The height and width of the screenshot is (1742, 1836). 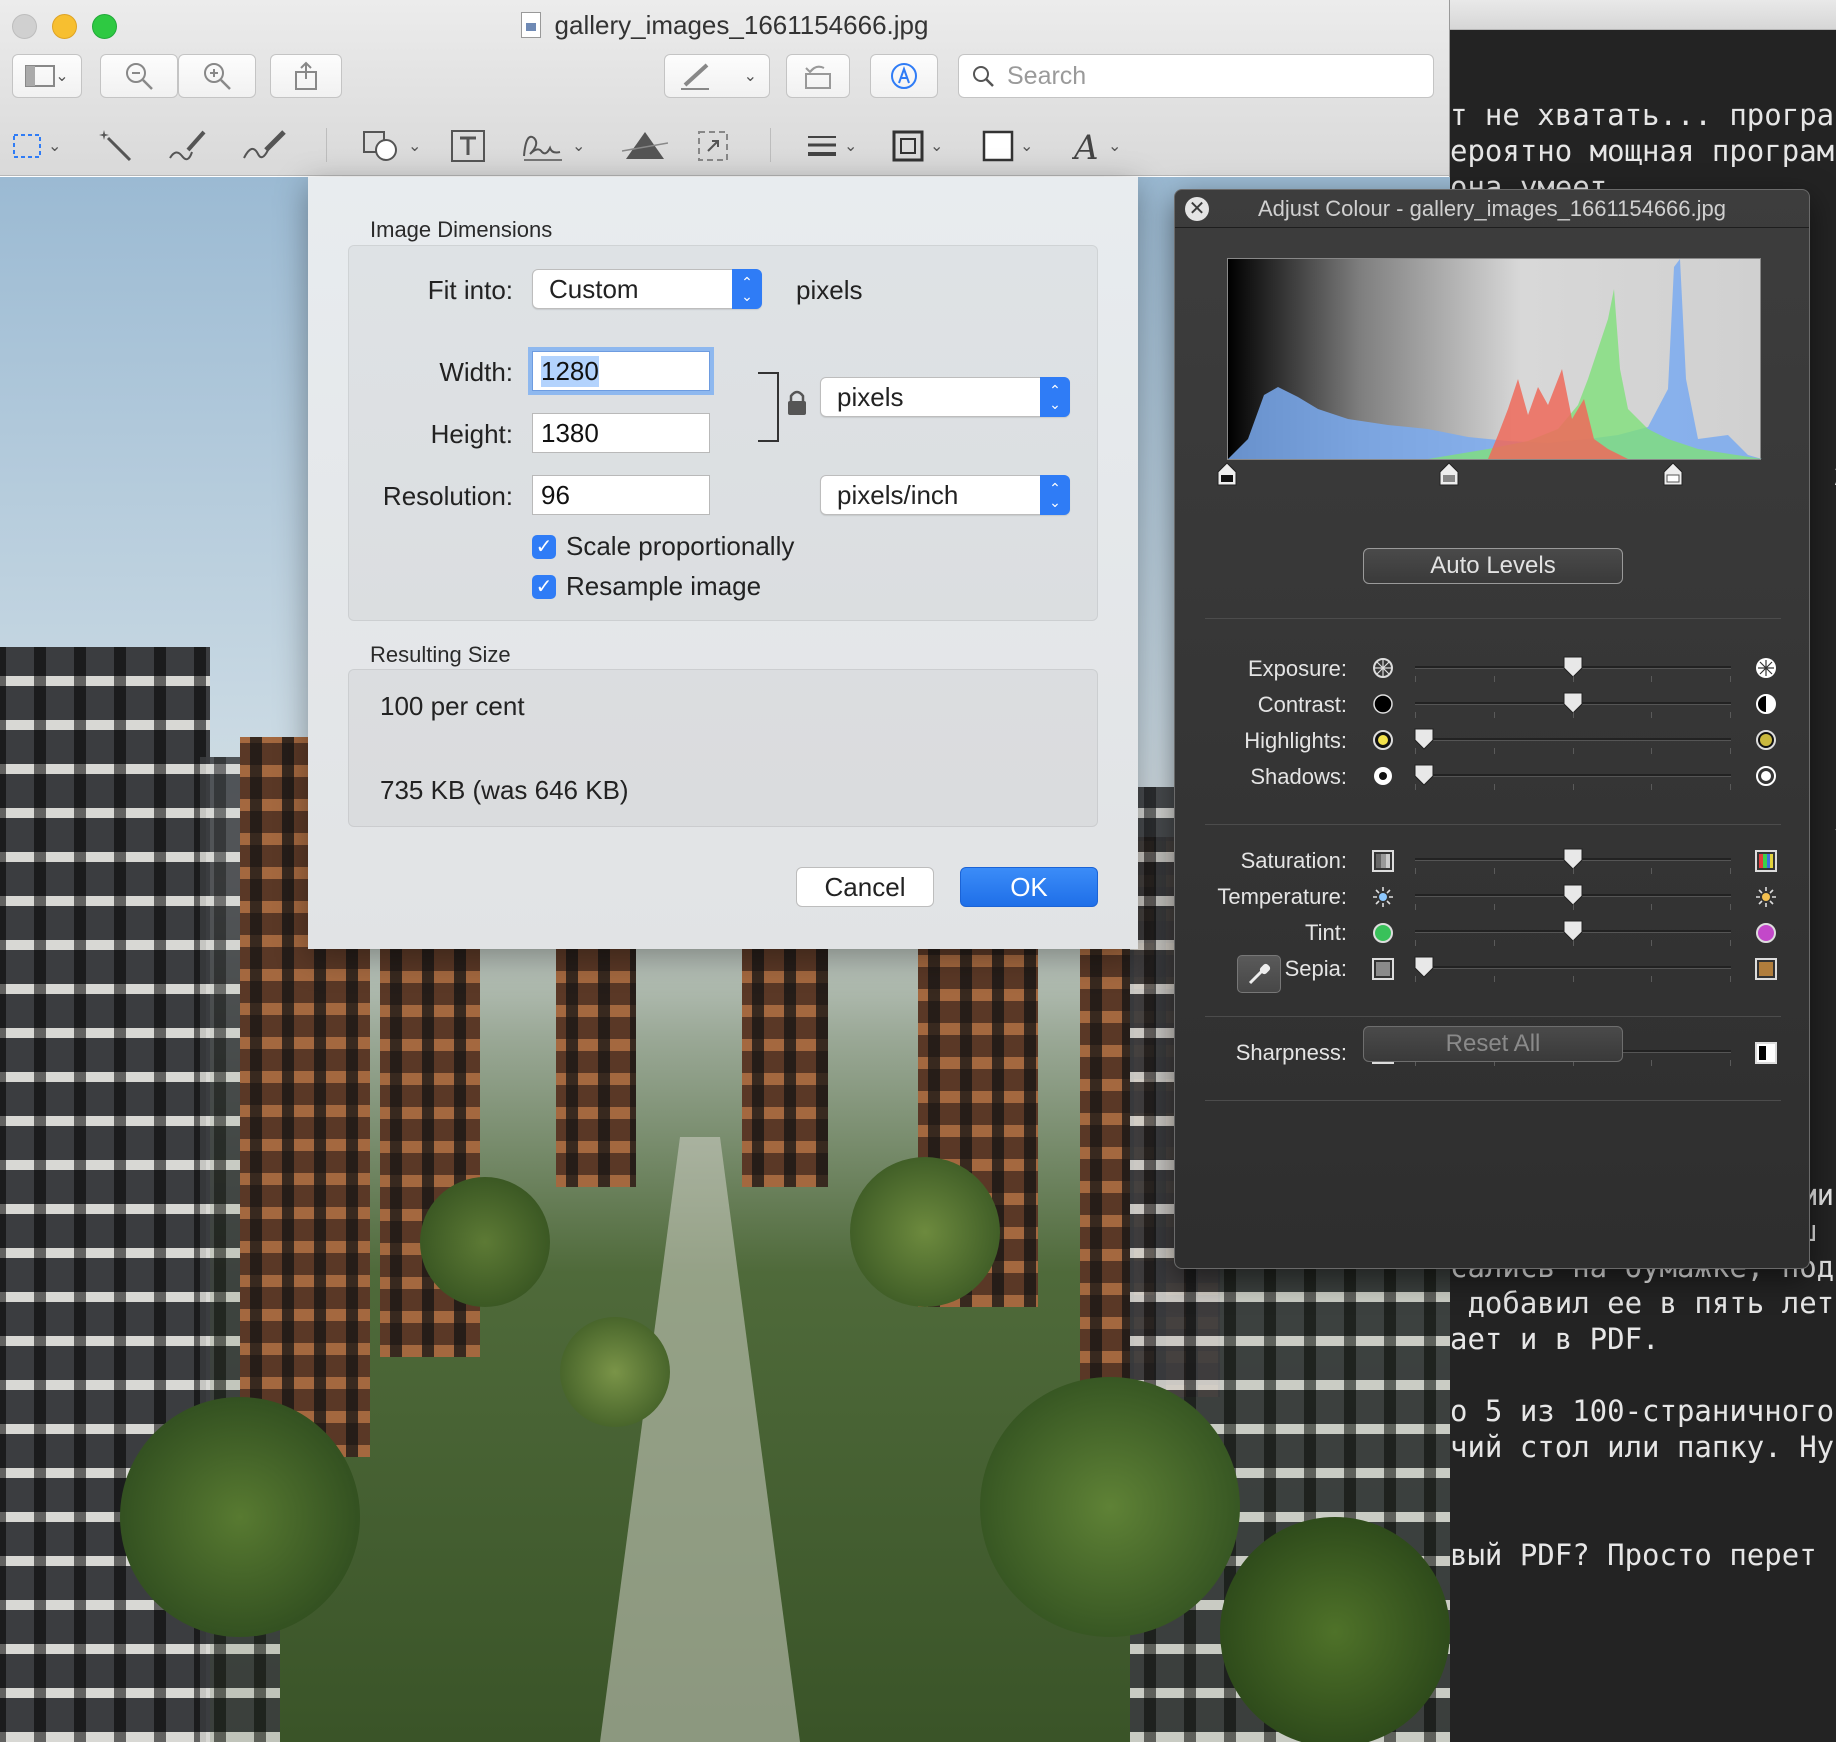 I want to click on draw-tool-button, so click(x=265, y=146).